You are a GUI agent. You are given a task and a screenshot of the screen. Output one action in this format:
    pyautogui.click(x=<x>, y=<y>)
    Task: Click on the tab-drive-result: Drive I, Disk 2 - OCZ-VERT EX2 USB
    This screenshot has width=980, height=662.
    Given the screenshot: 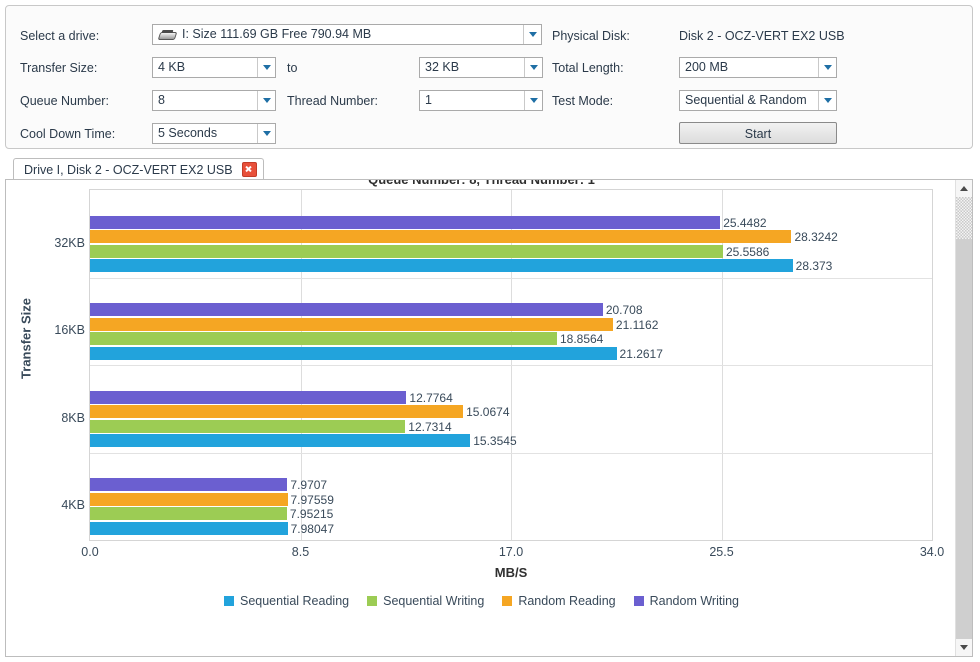 What is the action you would take?
    pyautogui.click(x=138, y=169)
    